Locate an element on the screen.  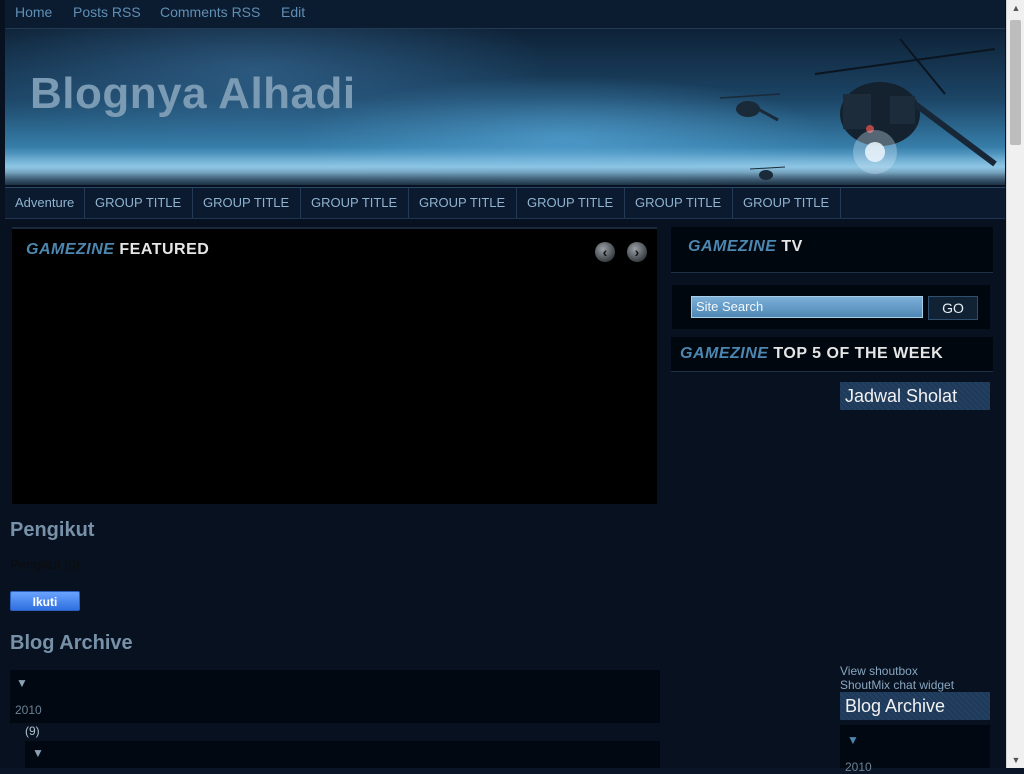
featured-title-brand: Gamezine is located at coordinates (70, 249).